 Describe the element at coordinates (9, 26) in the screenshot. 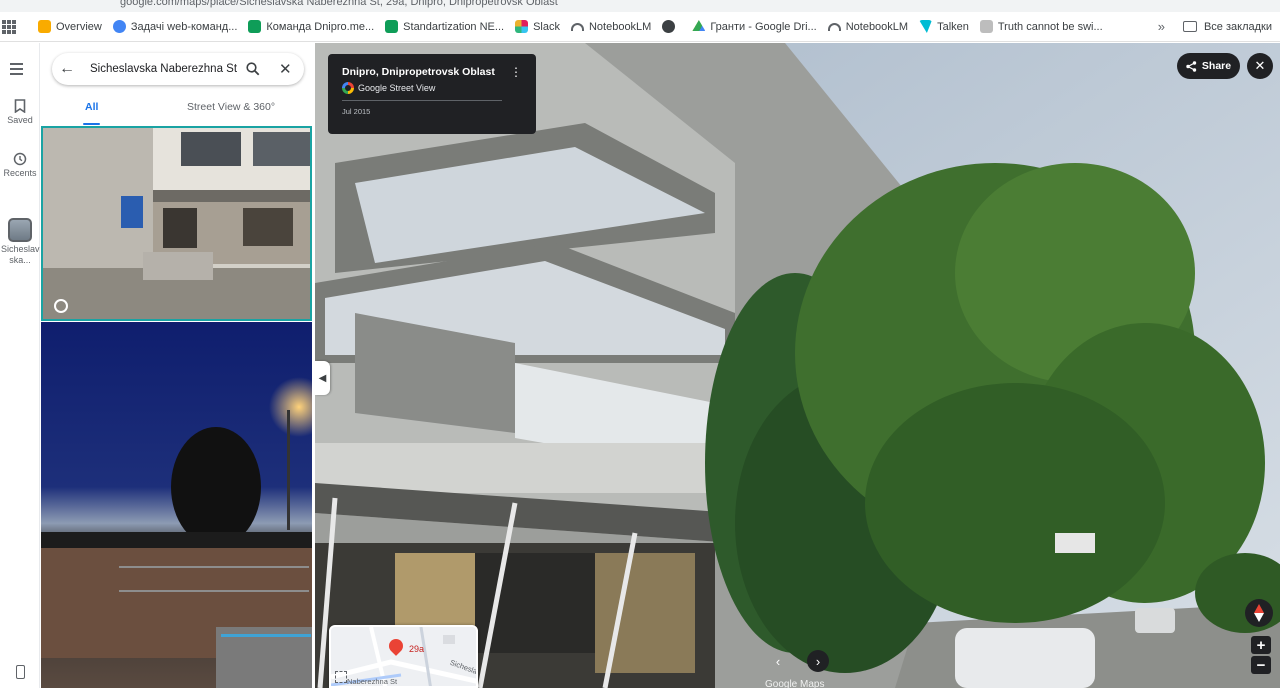

I see `apps-grid-icon` at that location.